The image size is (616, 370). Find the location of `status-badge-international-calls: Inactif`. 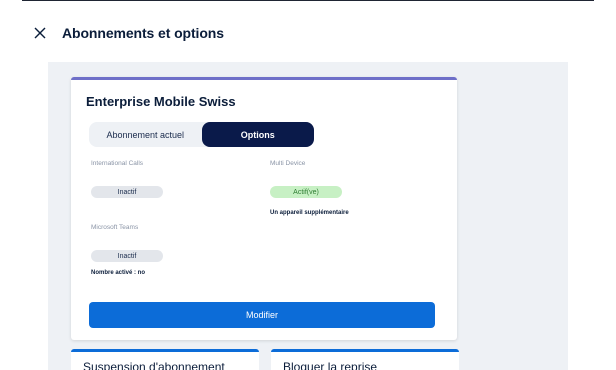

status-badge-international-calls: Inactif is located at coordinates (127, 192).